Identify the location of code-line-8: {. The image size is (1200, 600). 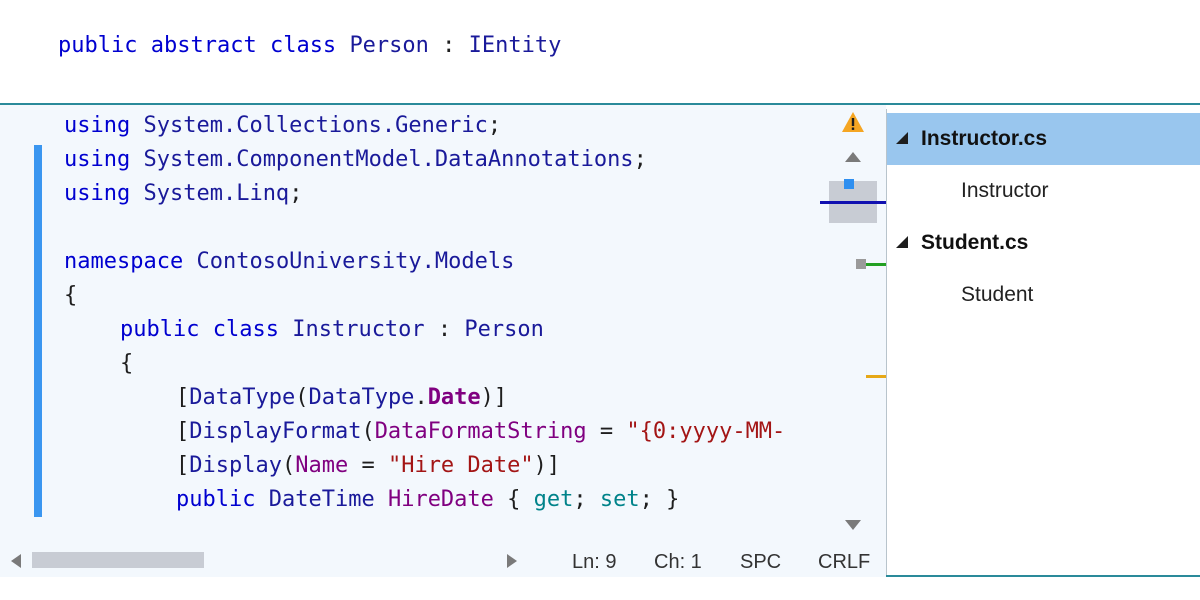
(126, 364).